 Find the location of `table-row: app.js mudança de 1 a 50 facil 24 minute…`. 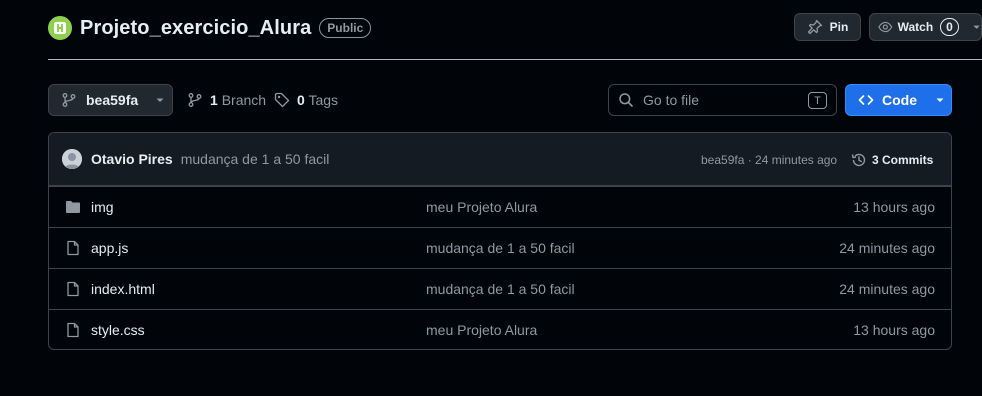

table-row: app.js mudança de 1 a 50 facil 24 minute… is located at coordinates (500, 247).